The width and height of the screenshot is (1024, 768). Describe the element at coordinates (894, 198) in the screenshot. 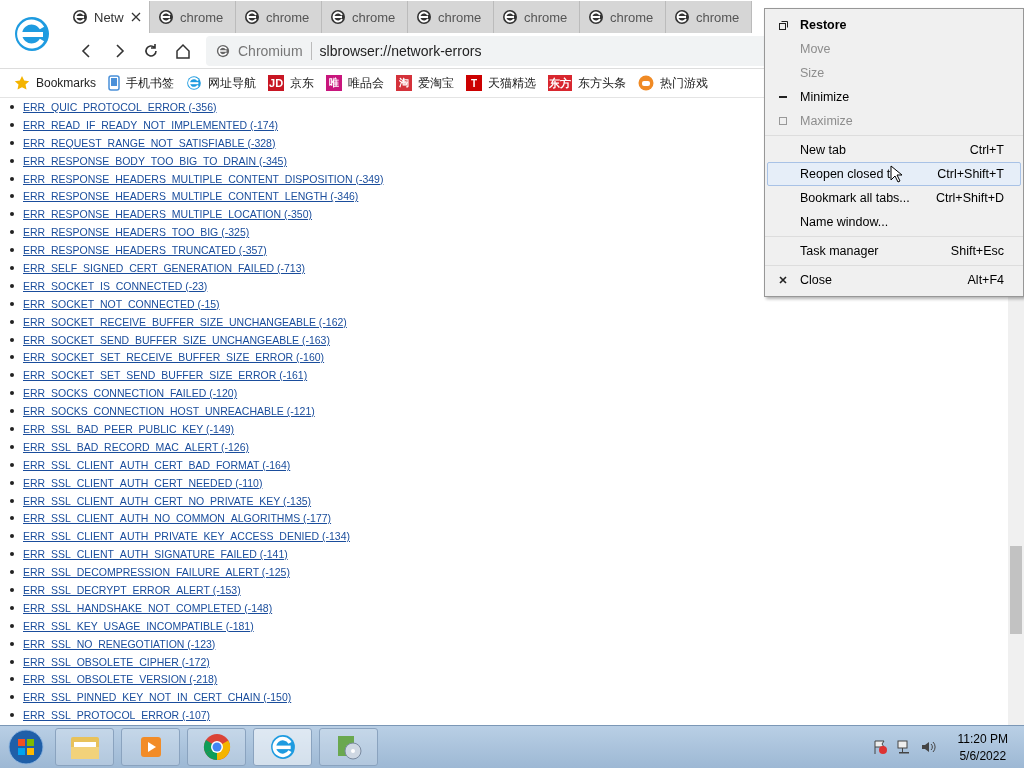

I see `menu-item: Bookmark all tabs... Ctrl+Shift+D` at that location.